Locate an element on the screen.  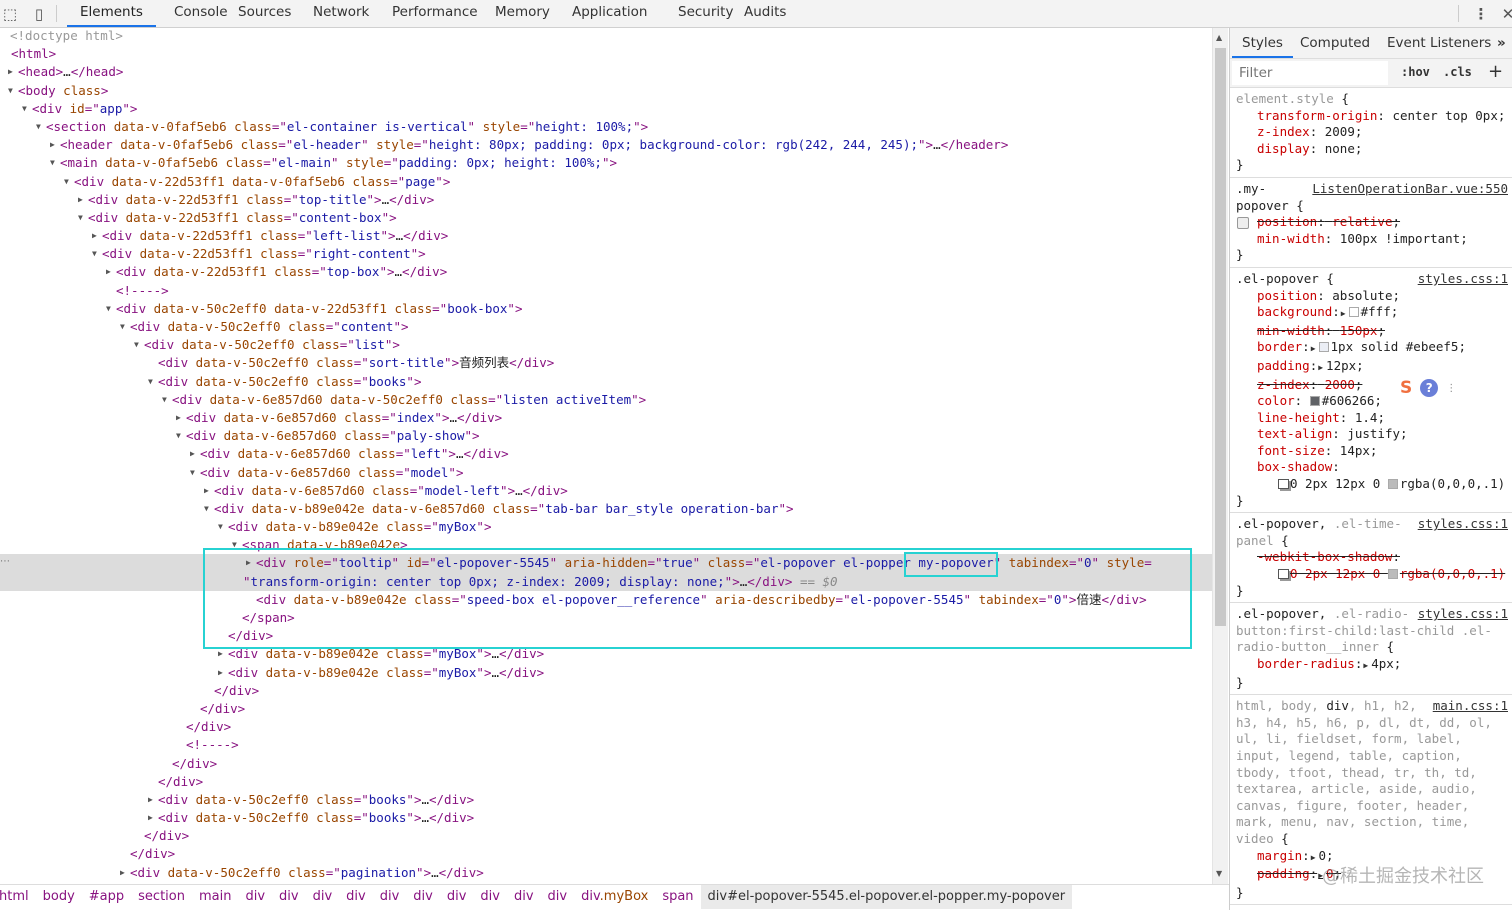
style-property: font-size: 14px; is located at coordinates (1372, 451).